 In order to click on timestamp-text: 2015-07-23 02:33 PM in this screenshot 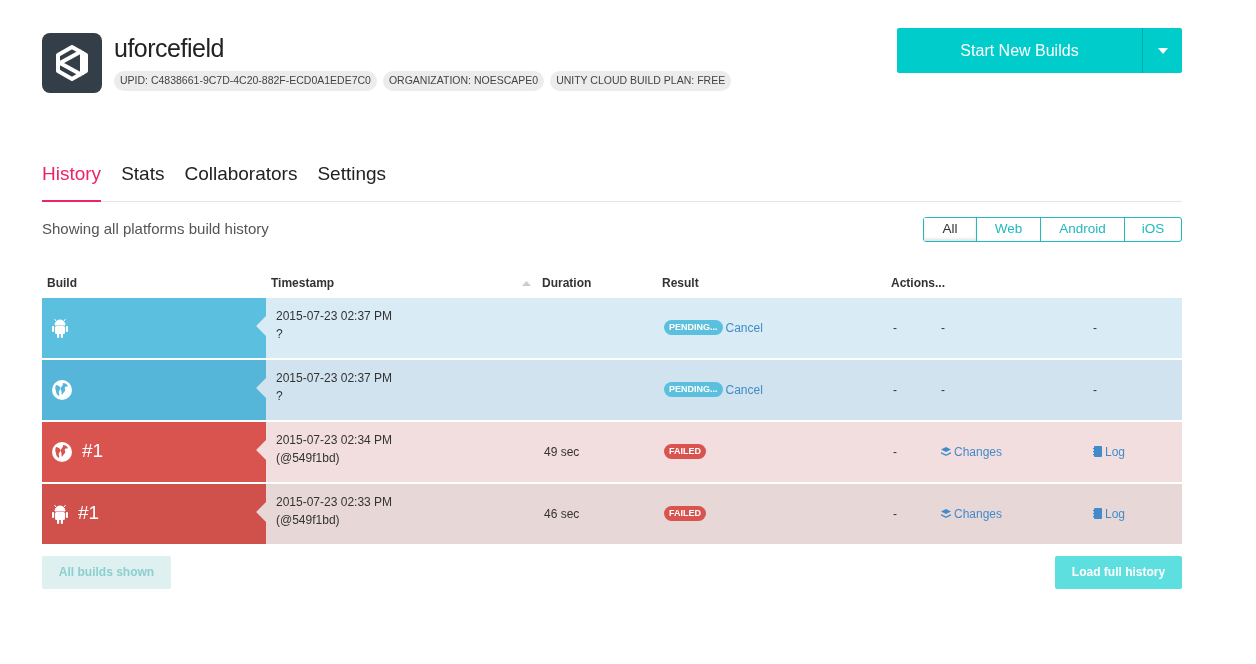, I will do `click(335, 502)`.